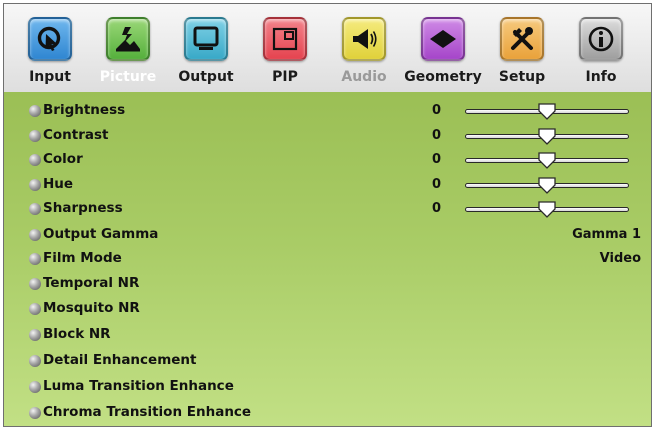  I want to click on brightness-slider, so click(547, 112).